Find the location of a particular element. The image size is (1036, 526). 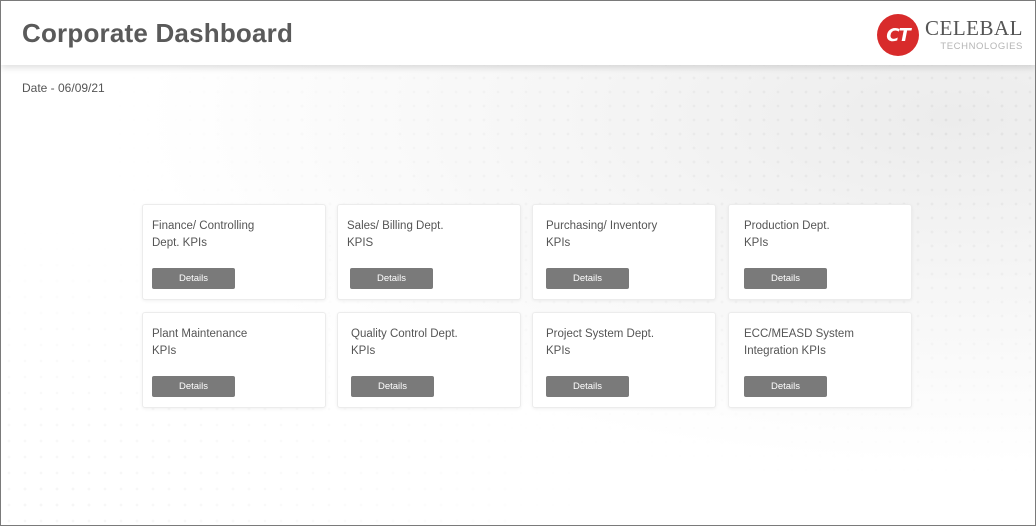

details-button-project-system: Details is located at coordinates (587, 386).